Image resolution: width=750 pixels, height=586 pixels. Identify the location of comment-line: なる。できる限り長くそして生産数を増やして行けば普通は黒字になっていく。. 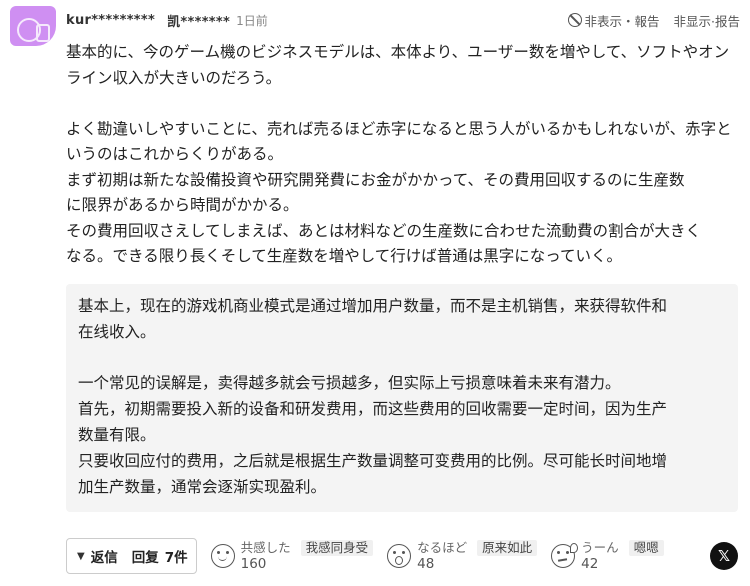
(344, 256).